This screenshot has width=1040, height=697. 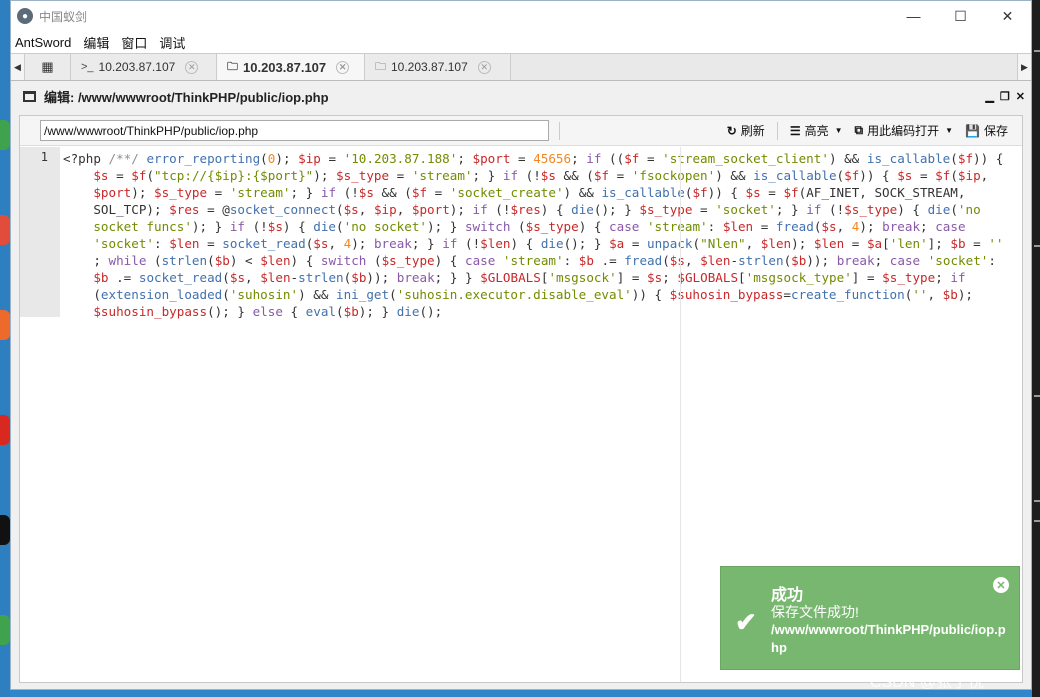 I want to click on open-with-encoding-label: 用此编码打开, so click(x=903, y=131).